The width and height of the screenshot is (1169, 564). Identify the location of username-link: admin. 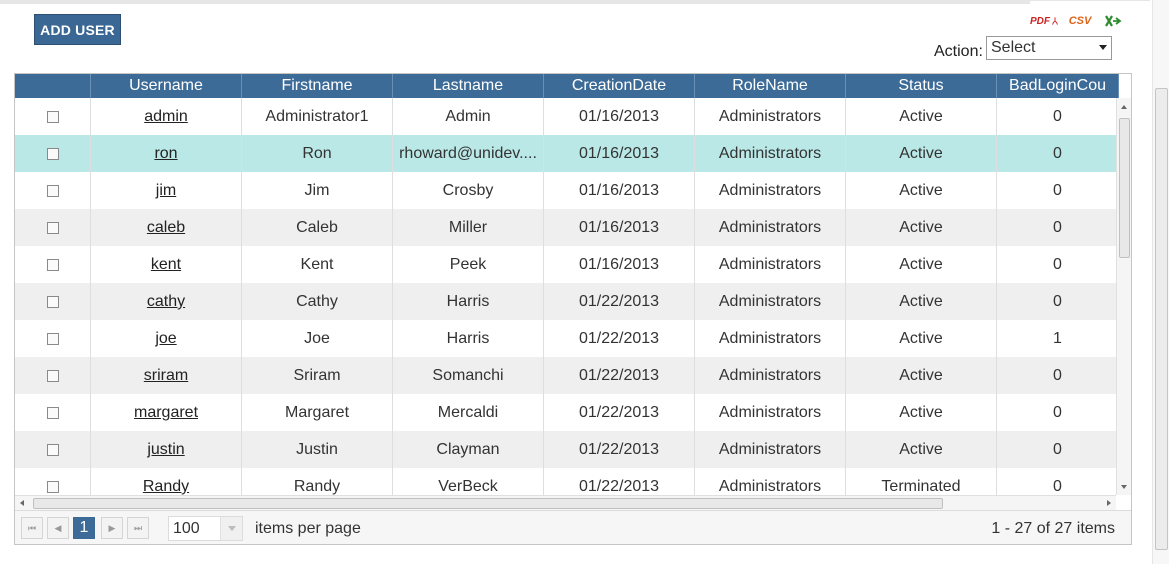
(166, 116).